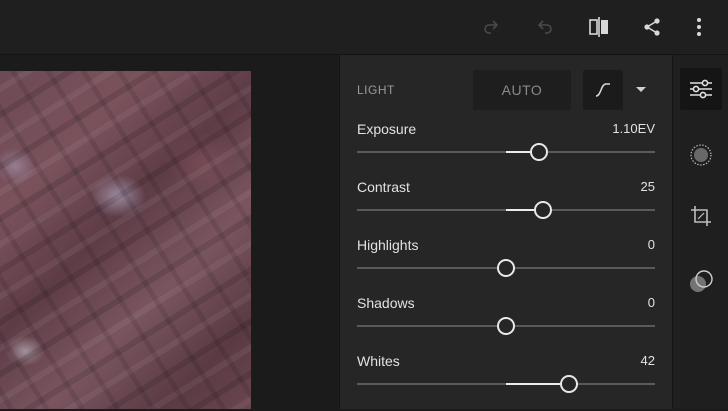 The width and height of the screenshot is (728, 411). What do you see at coordinates (383, 187) in the screenshot?
I see `slider-label: Contrast` at bounding box center [383, 187].